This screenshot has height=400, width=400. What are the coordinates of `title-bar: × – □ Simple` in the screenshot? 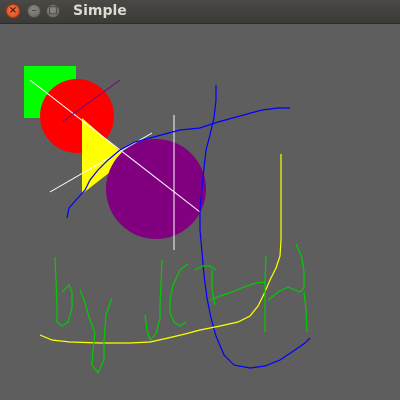 It's located at (200, 12).